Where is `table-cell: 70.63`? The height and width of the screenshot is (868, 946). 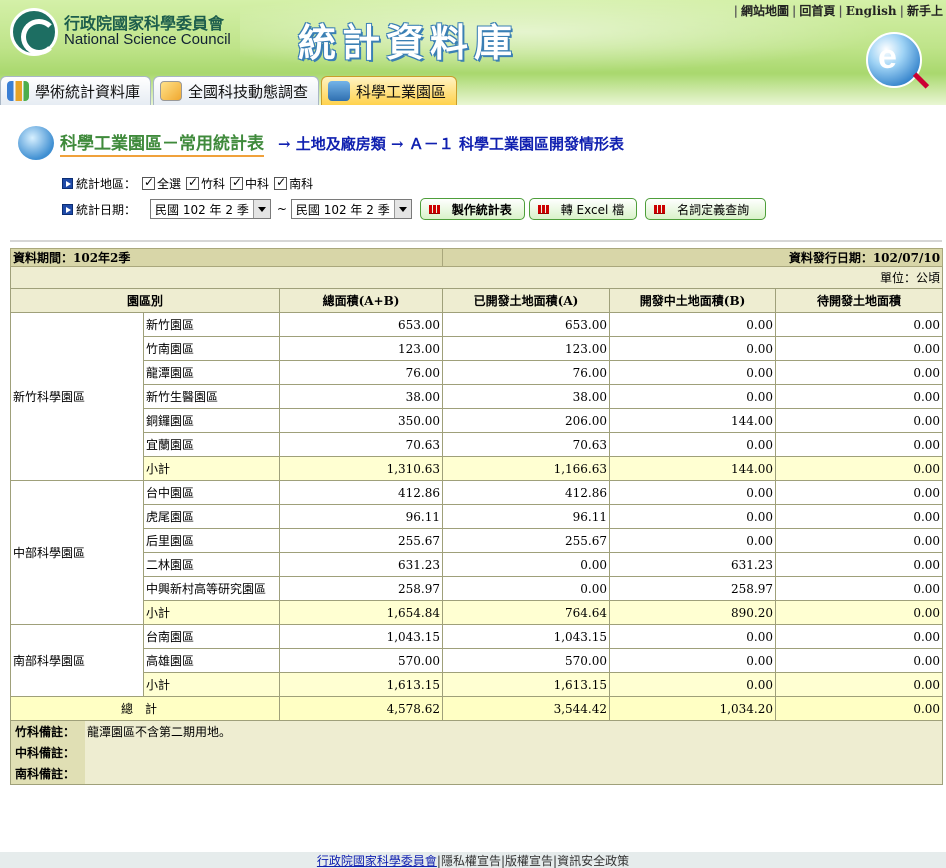 table-cell: 70.63 is located at coordinates (526, 444).